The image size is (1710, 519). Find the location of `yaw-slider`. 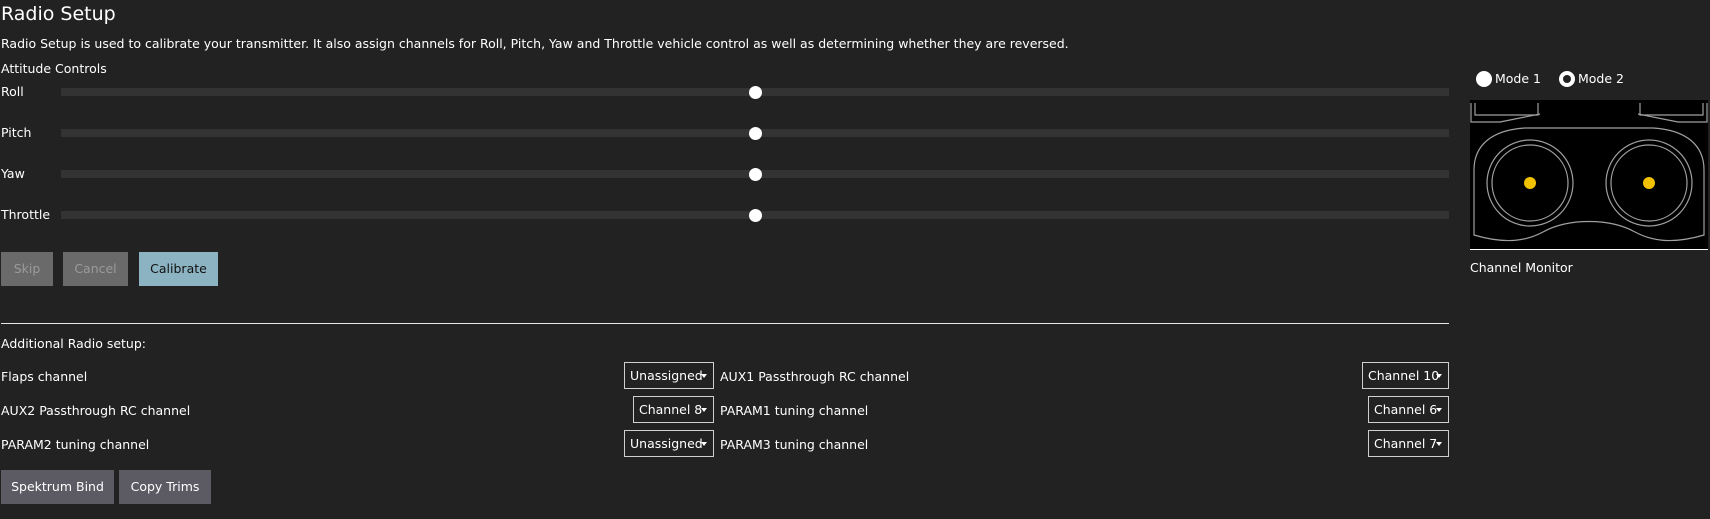

yaw-slider is located at coordinates (755, 174).